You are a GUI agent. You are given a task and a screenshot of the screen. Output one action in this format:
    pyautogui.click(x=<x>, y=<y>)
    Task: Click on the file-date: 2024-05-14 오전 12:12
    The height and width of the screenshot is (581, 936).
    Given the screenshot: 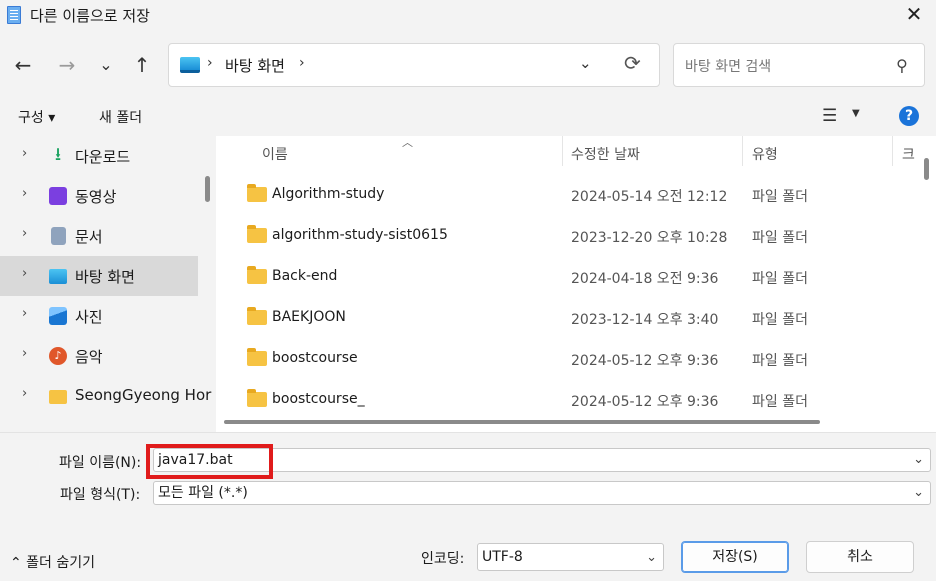 What is the action you would take?
    pyautogui.click(x=649, y=197)
    